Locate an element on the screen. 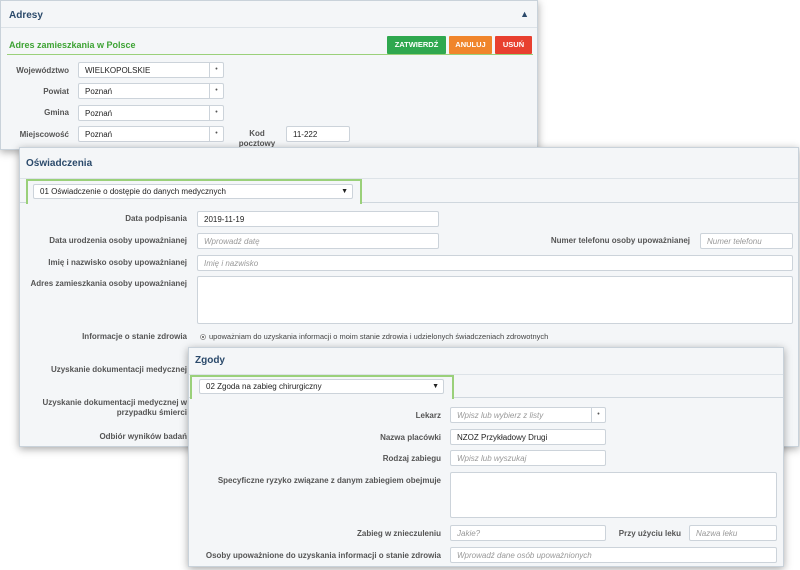 The image size is (800, 570). gmina-select: Poznań • is located at coordinates (151, 113).